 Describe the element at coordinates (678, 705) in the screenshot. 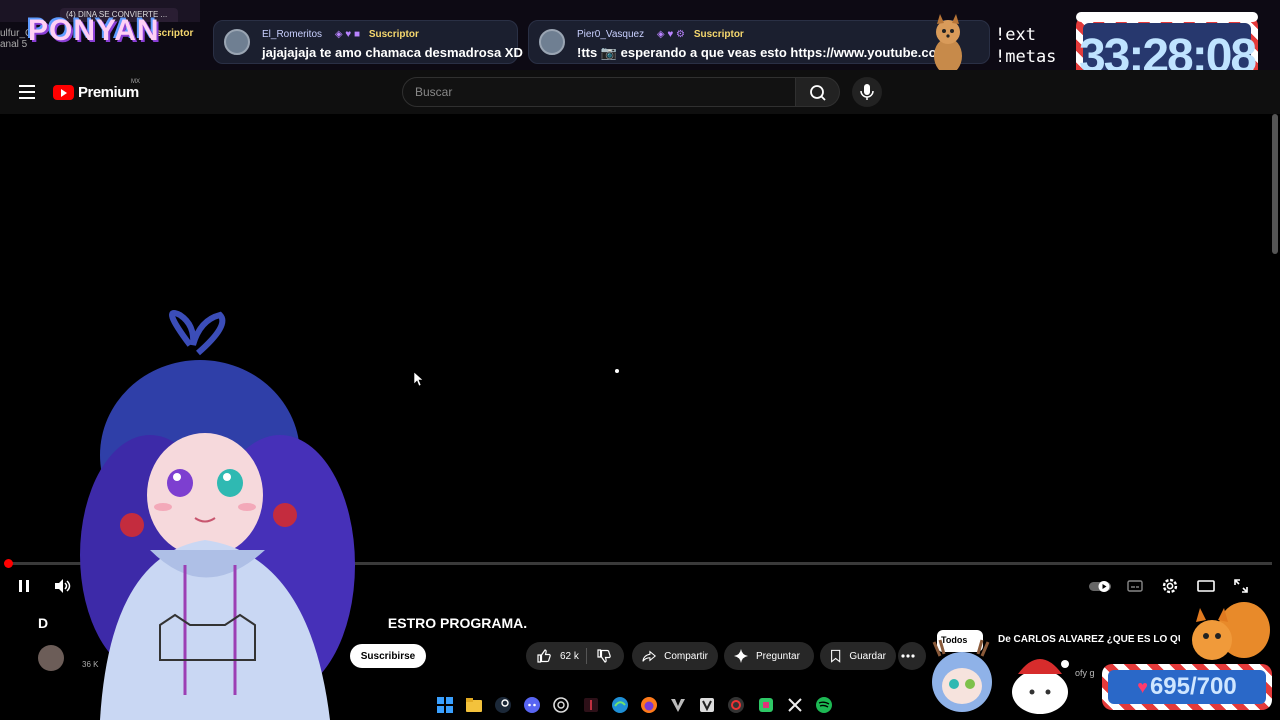

I see `vegas-icon` at that location.